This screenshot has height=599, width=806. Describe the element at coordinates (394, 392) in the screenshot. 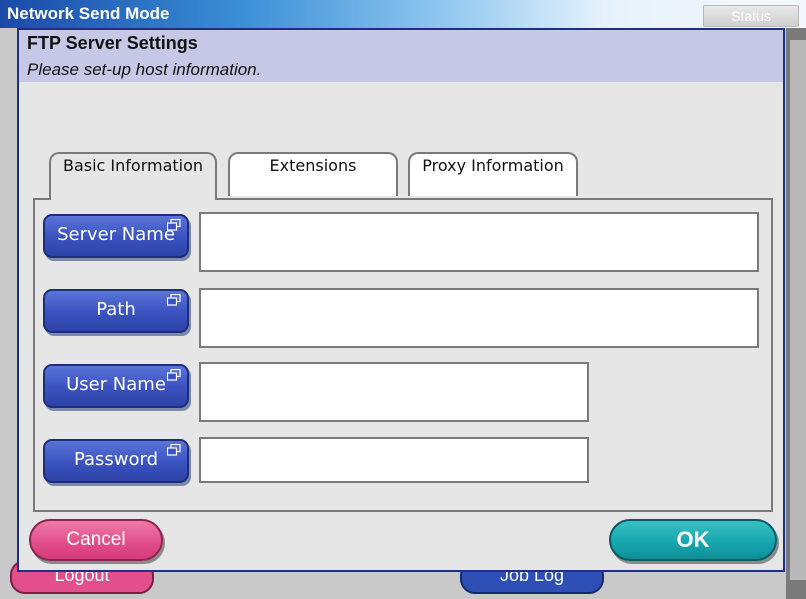

I see `user-name-field` at that location.